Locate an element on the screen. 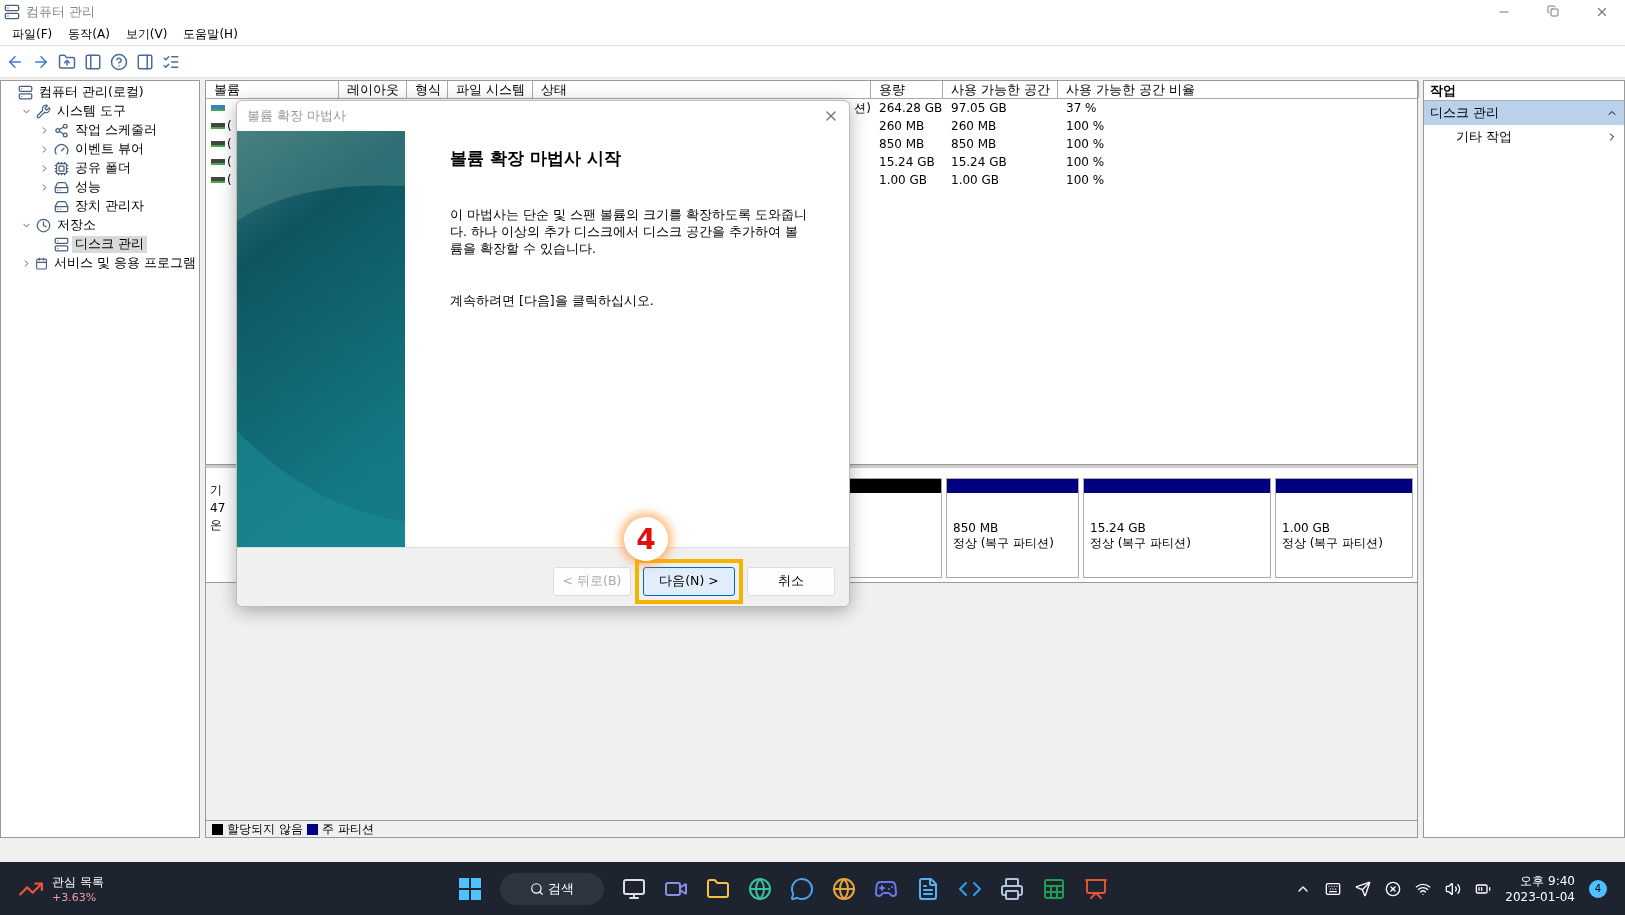  widget-title: 관심 목록 is located at coordinates (78, 882).